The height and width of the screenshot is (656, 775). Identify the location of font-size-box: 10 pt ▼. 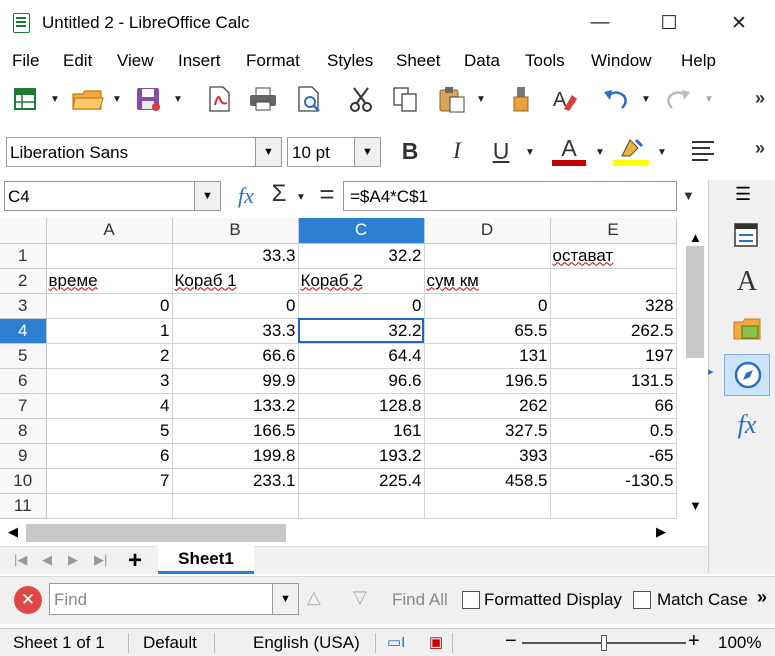
(334, 152).